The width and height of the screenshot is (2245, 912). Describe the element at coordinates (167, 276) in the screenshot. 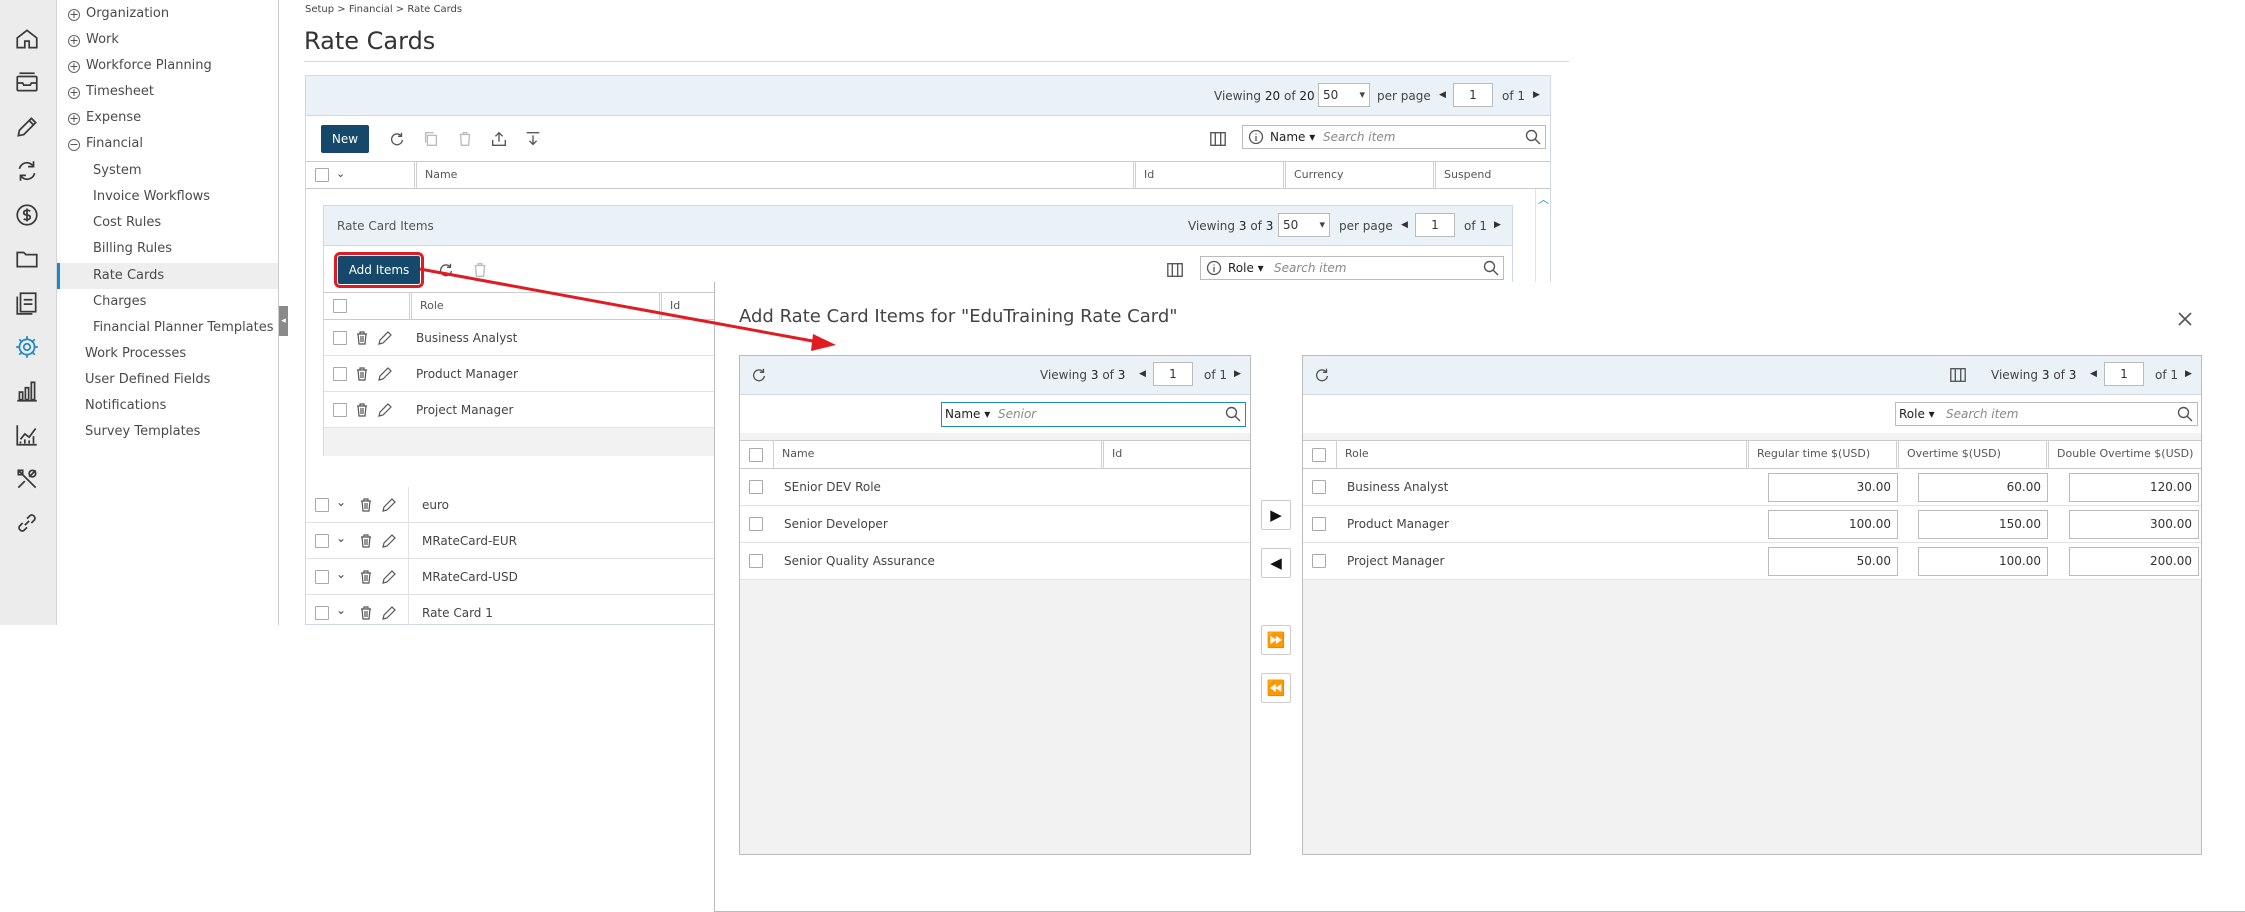

I see `nav-item-rate-cards: Rate Cards` at that location.